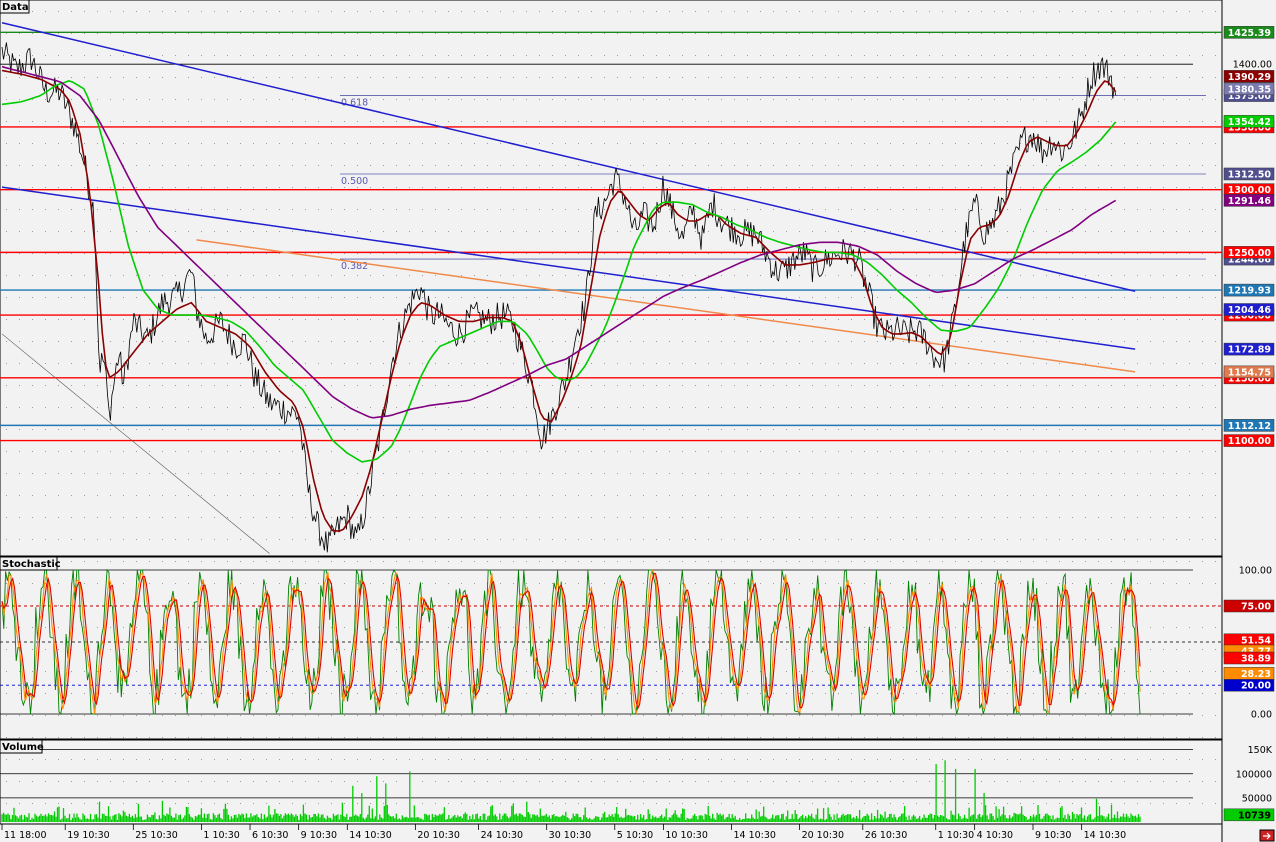  I want to click on stoch-tick-label-0: 0.00, so click(1261, 715).